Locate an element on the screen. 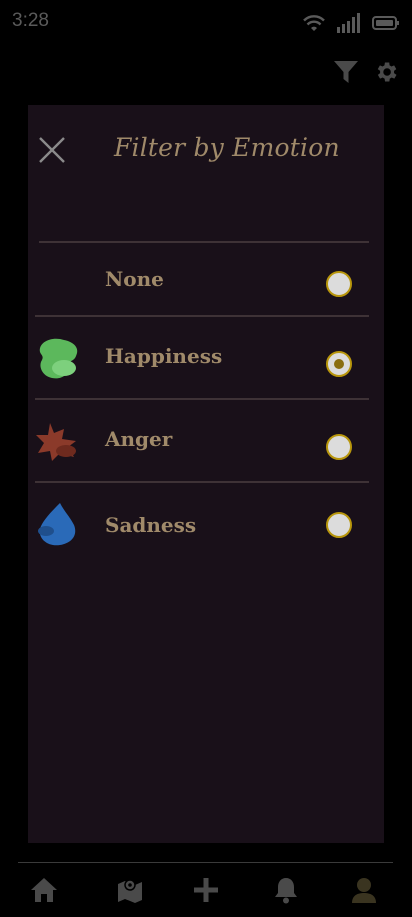 The image size is (412, 917). nav-add is located at coordinates (206, 892).